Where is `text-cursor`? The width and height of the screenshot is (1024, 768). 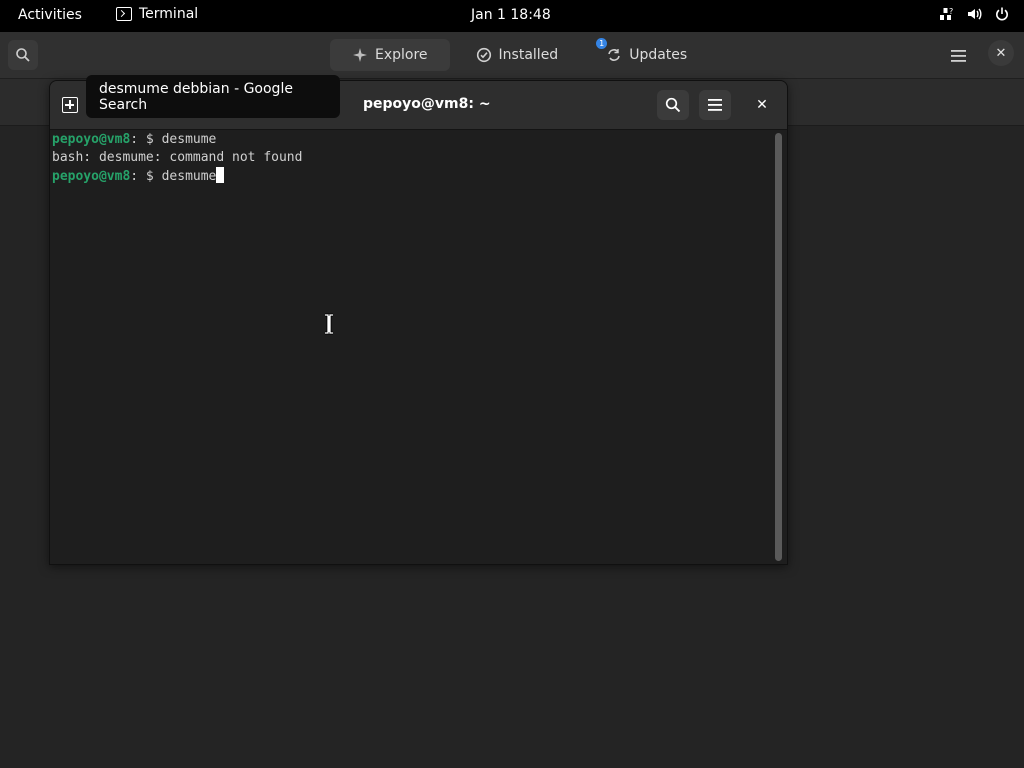 text-cursor is located at coordinates (220, 175).